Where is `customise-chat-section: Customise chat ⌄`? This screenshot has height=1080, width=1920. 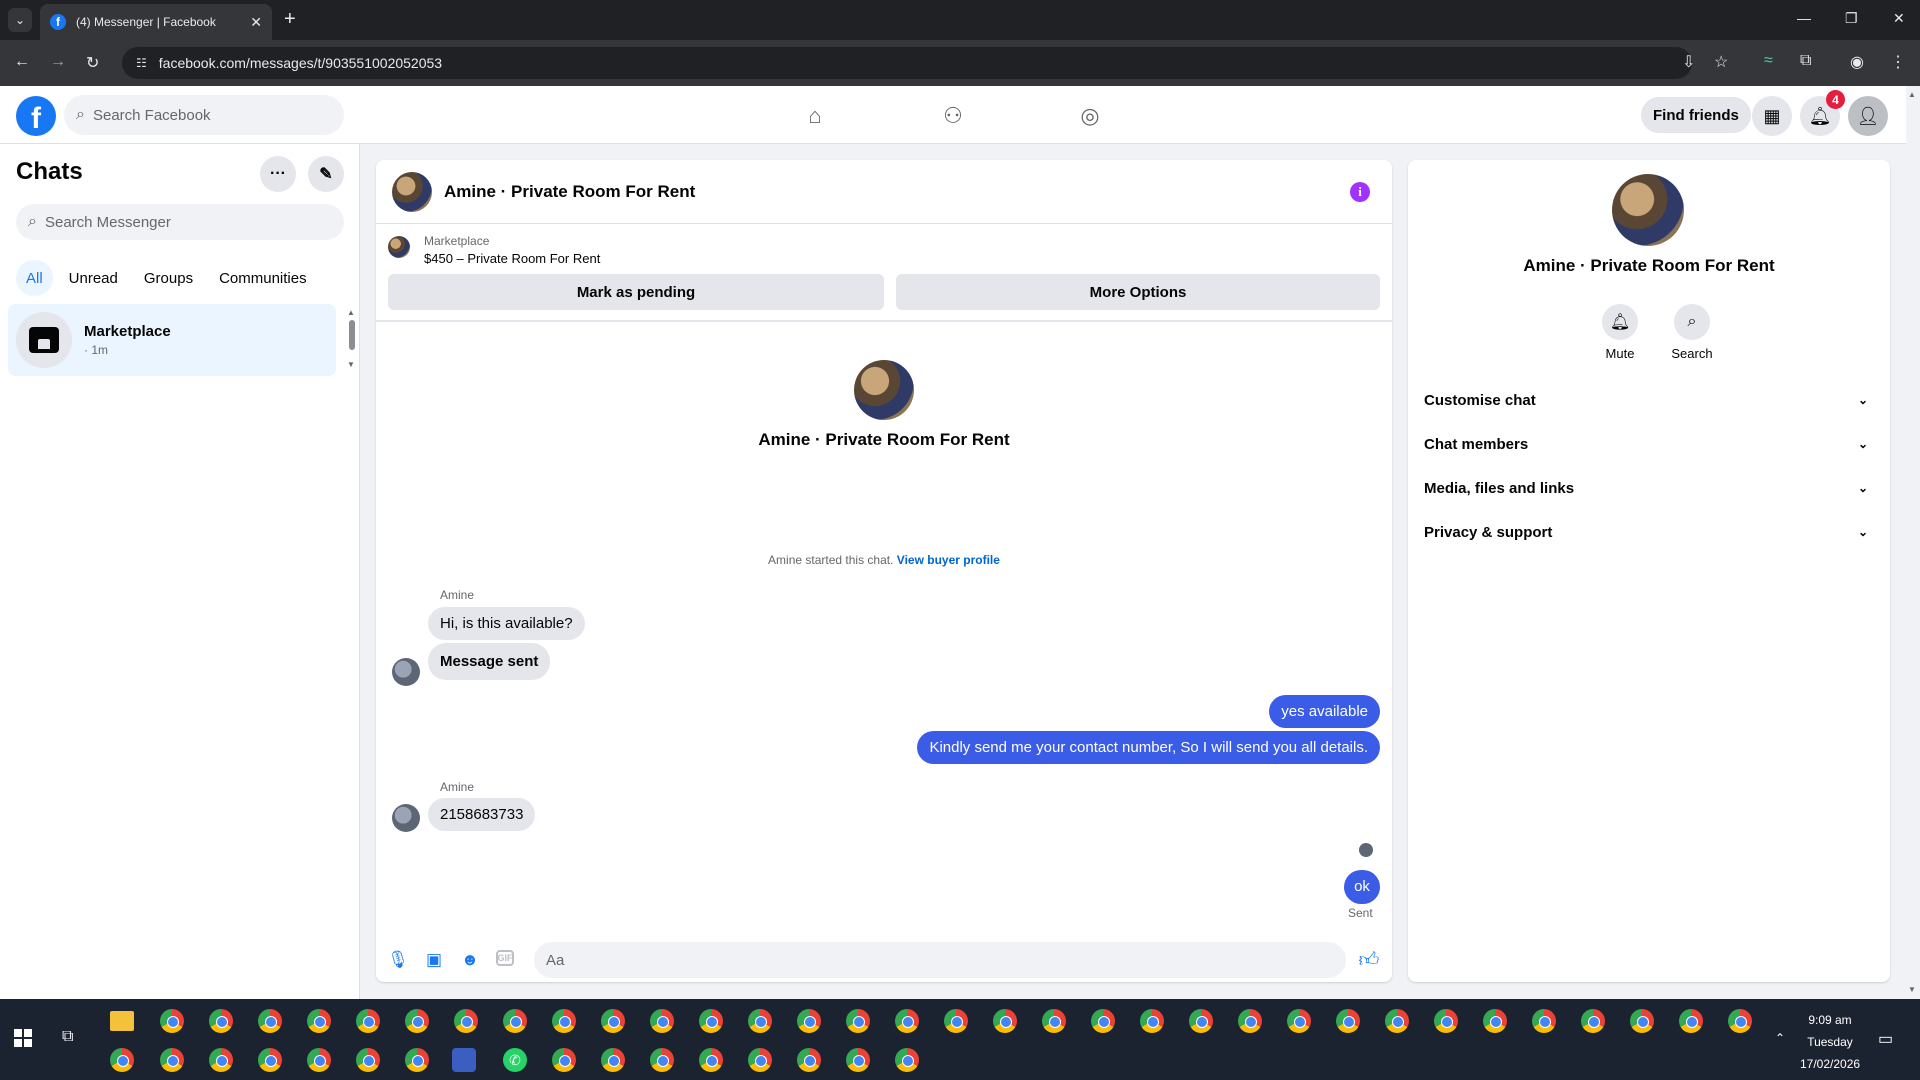 customise-chat-section: Customise chat ⌄ is located at coordinates (1649, 400).